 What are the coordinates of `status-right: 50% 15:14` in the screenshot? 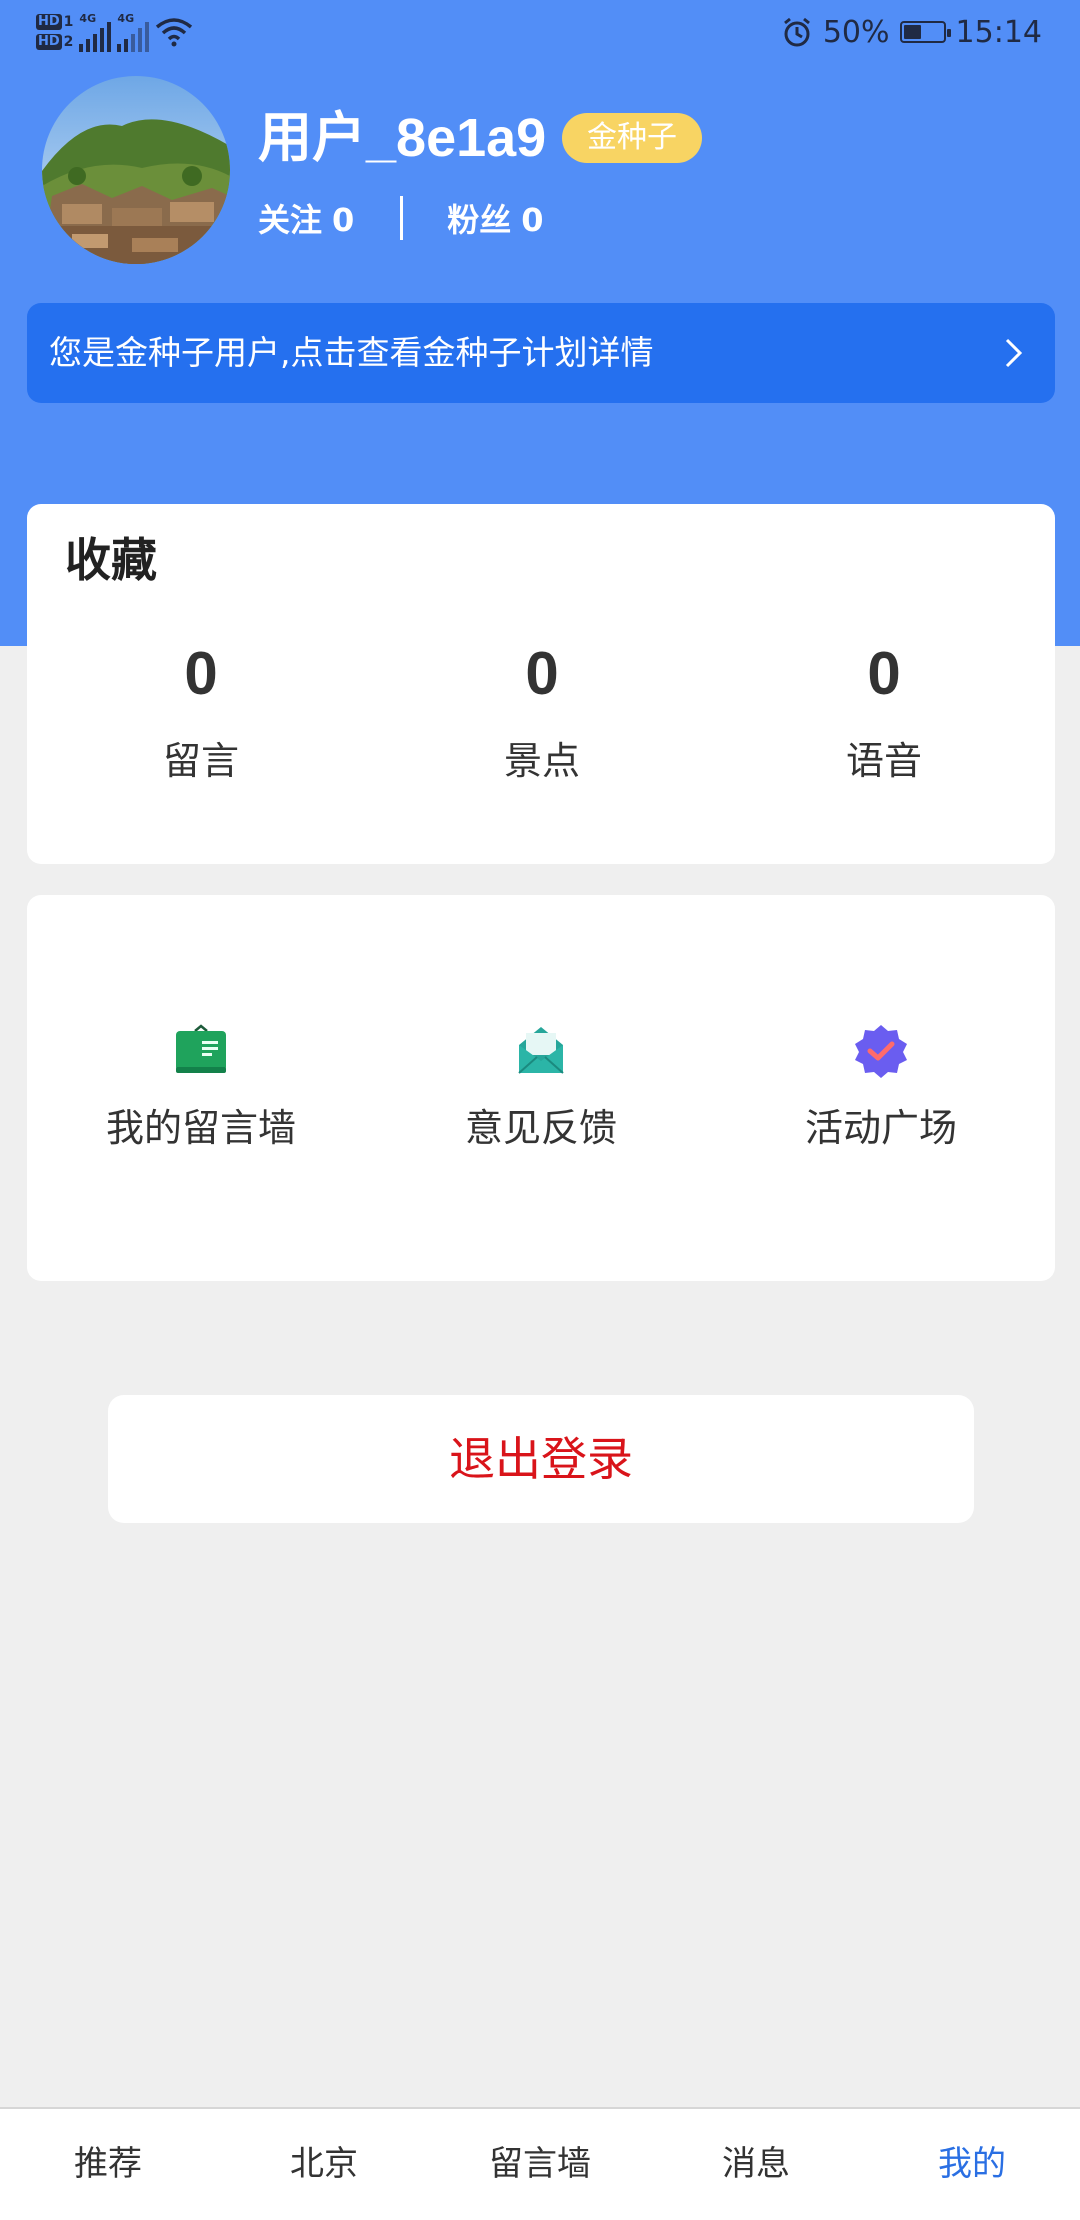 It's located at (911, 32).